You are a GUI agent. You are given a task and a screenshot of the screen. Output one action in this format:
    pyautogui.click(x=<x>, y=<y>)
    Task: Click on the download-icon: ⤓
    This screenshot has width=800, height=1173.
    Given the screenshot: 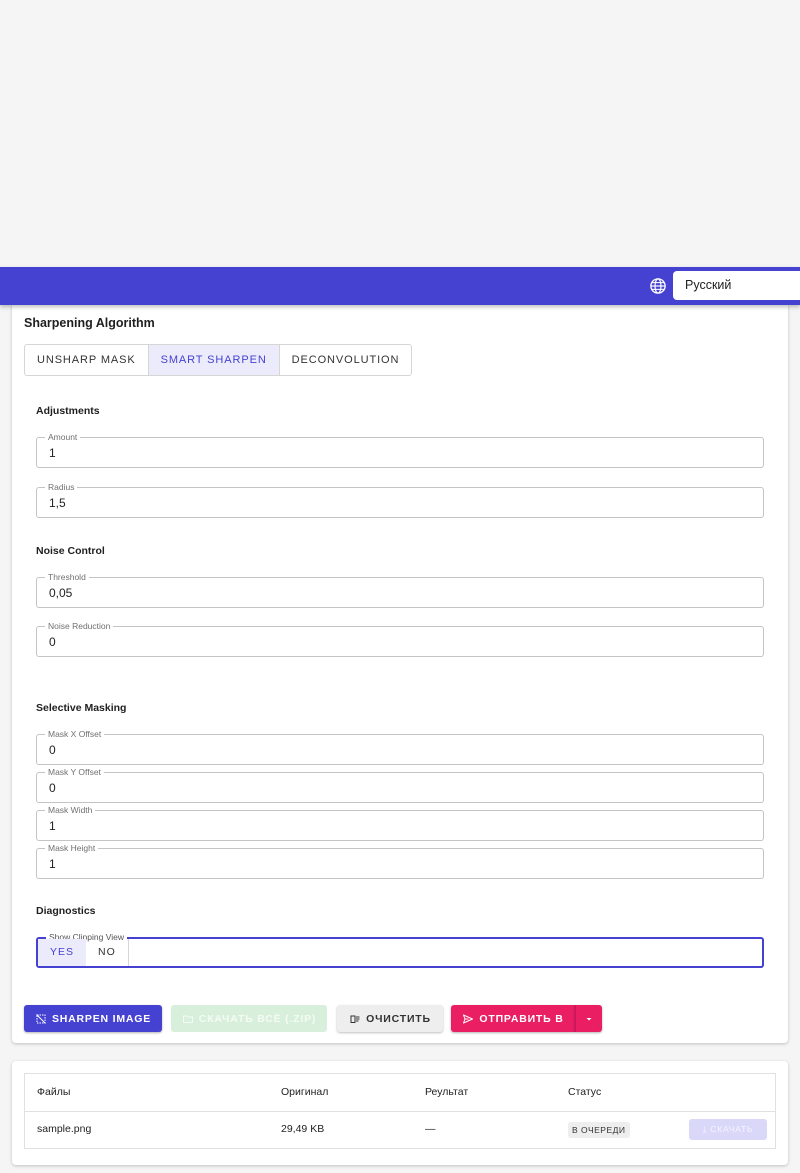 What is the action you would take?
    pyautogui.click(x=705, y=1129)
    